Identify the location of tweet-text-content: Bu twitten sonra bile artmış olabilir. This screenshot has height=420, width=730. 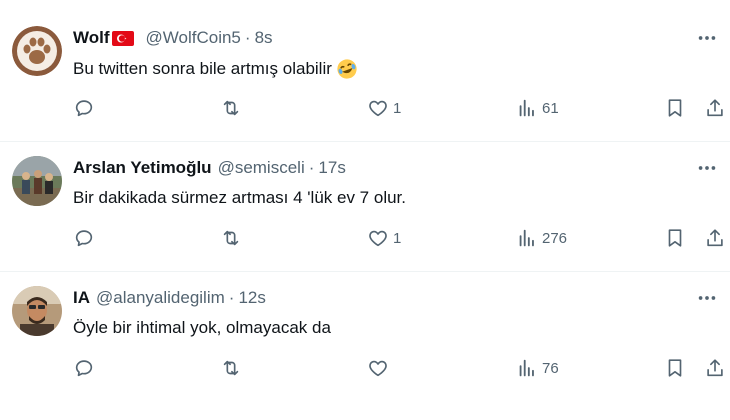
(202, 68).